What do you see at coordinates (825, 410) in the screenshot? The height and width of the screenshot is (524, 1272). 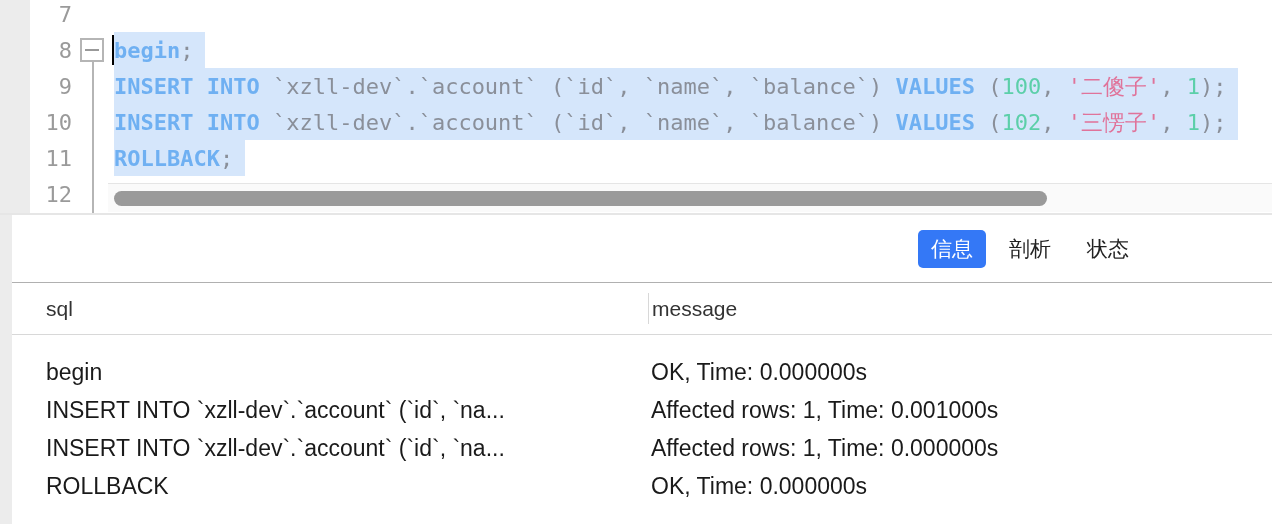 I see `table-cell-text: Affected rows: 1, Time: 0.001000s` at bounding box center [825, 410].